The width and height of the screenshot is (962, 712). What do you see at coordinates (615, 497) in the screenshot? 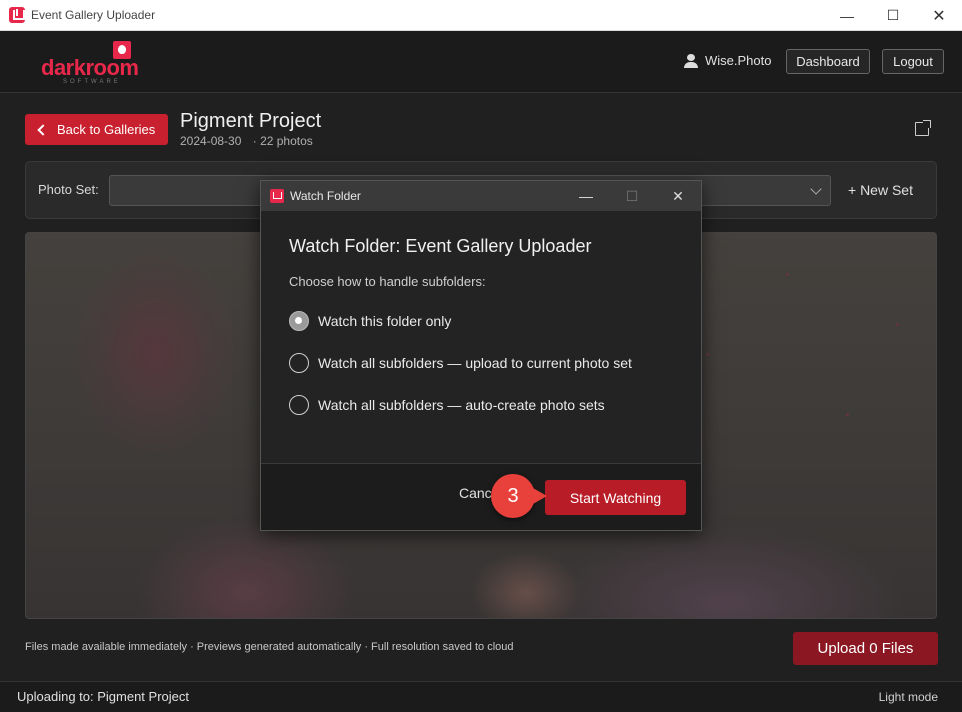
I see `start-watching-button: Start Watching` at bounding box center [615, 497].